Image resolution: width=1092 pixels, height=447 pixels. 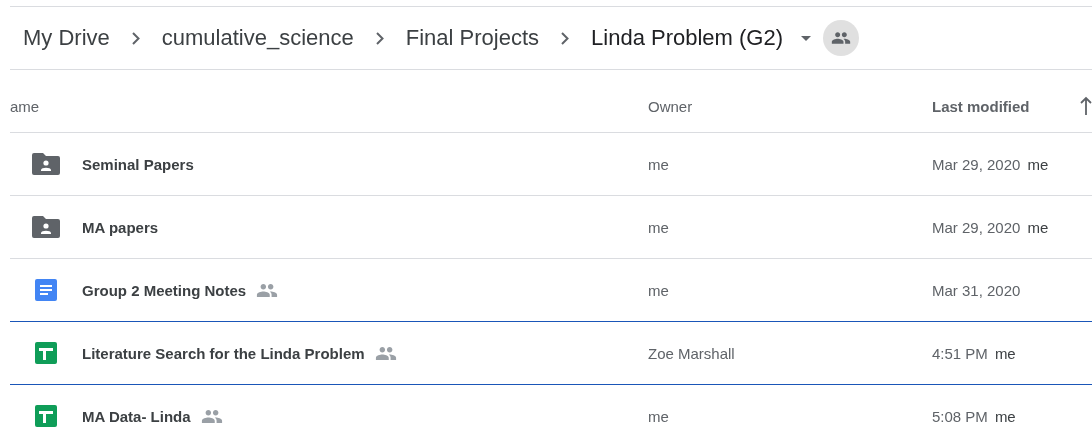 I want to click on owner-text: Zoe Marshall, so click(x=692, y=353).